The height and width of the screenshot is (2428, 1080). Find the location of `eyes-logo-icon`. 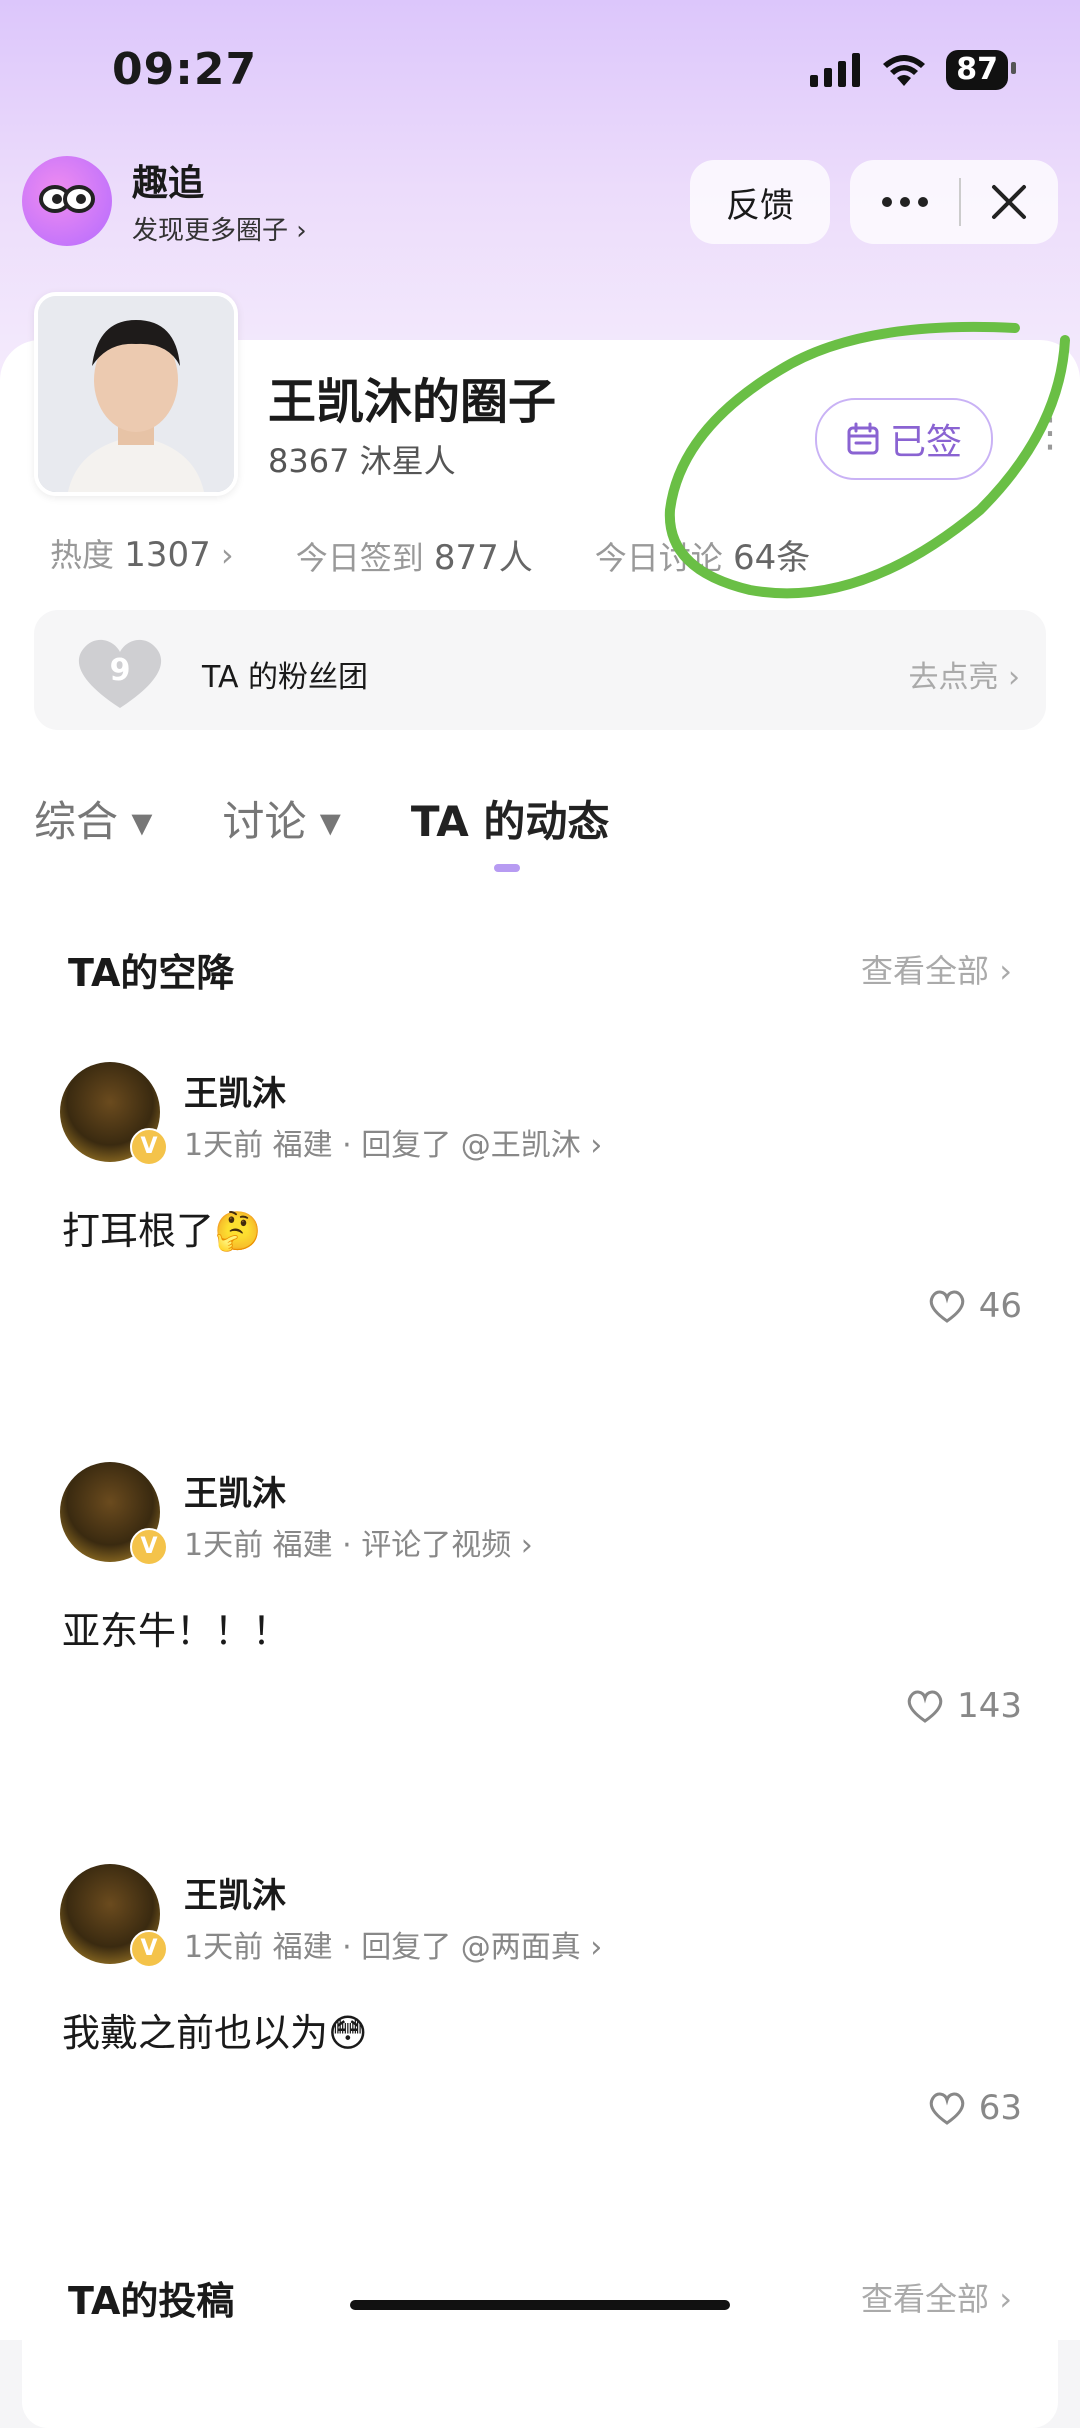

eyes-logo-icon is located at coordinates (67, 199).